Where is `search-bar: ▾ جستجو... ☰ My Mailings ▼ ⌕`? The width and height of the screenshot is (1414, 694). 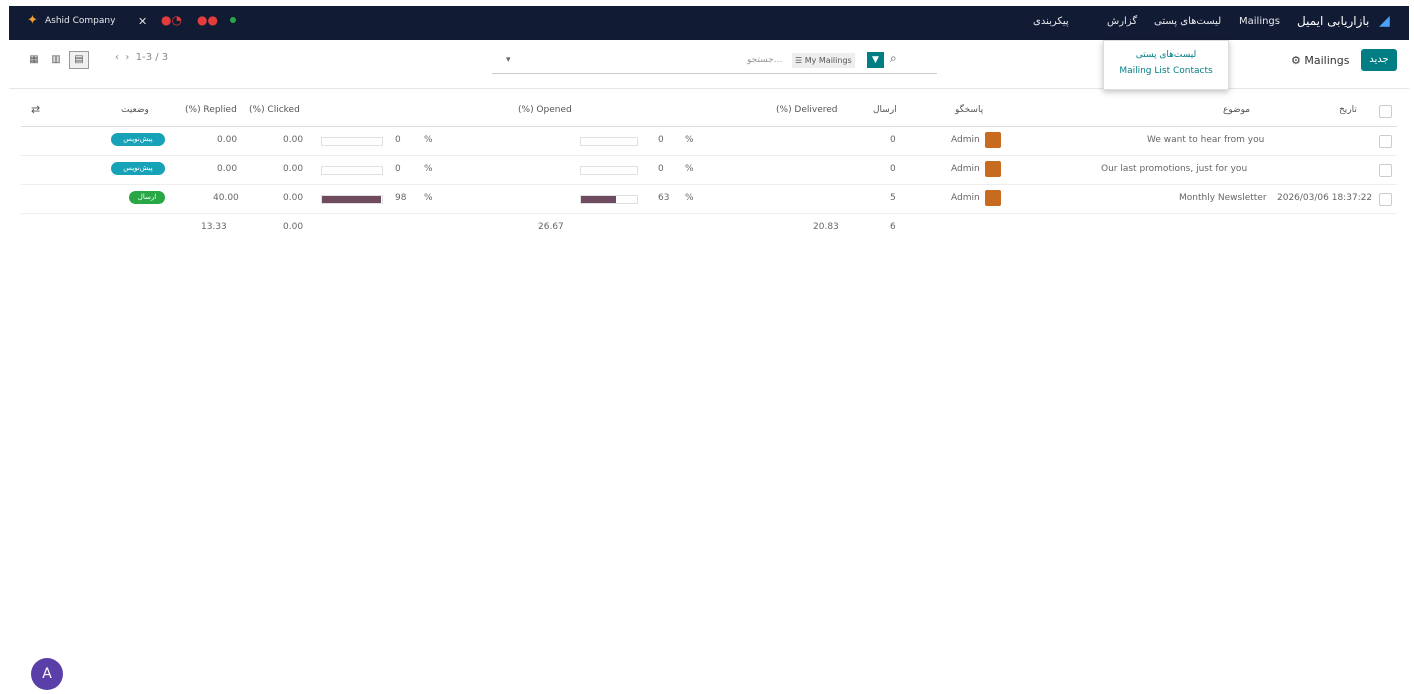 search-bar: ▾ جستجو... ☰ My Mailings ▼ ⌕ is located at coordinates (714, 61).